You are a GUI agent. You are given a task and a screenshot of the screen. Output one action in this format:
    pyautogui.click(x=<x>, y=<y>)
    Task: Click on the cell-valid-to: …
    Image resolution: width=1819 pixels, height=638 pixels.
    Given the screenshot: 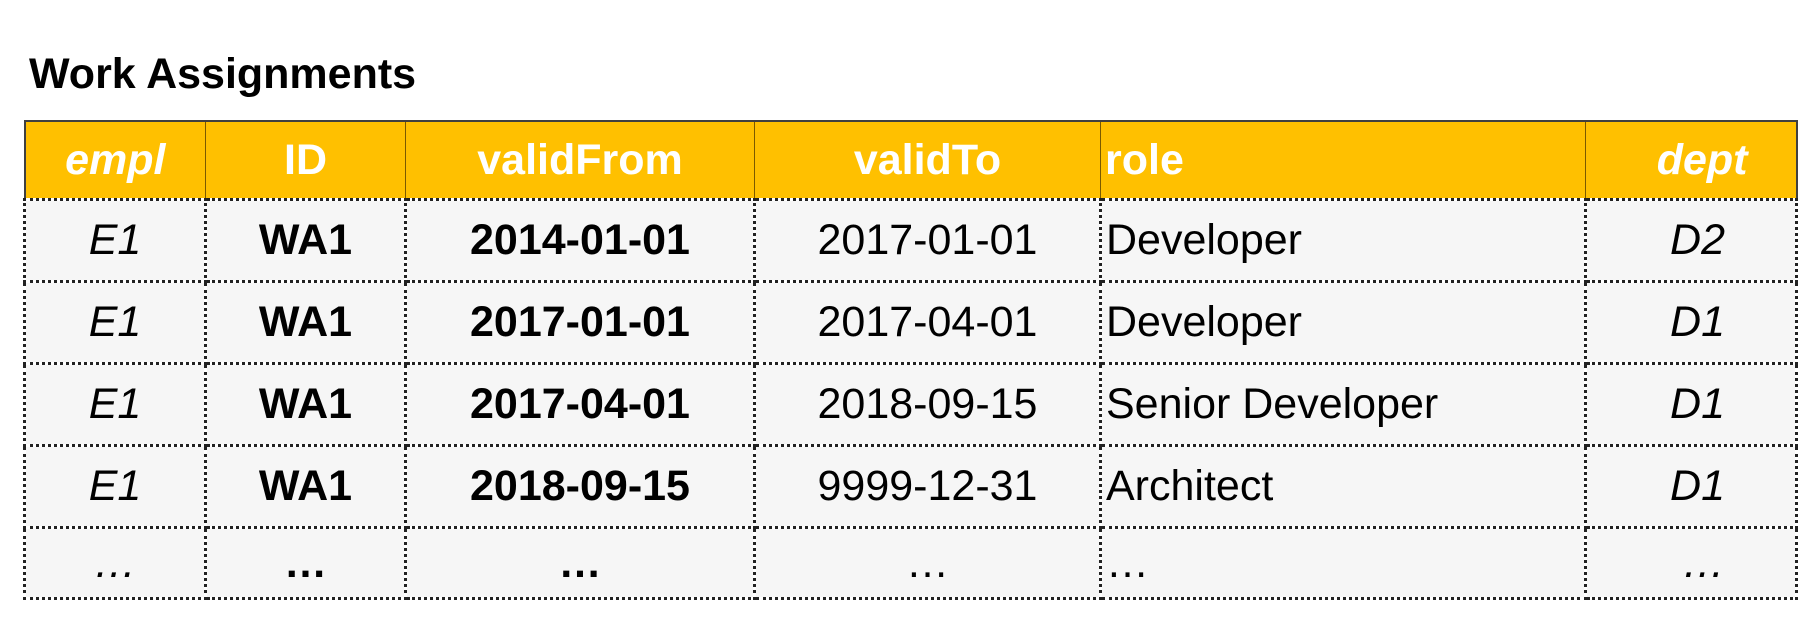 What is the action you would take?
    pyautogui.click(x=927, y=563)
    